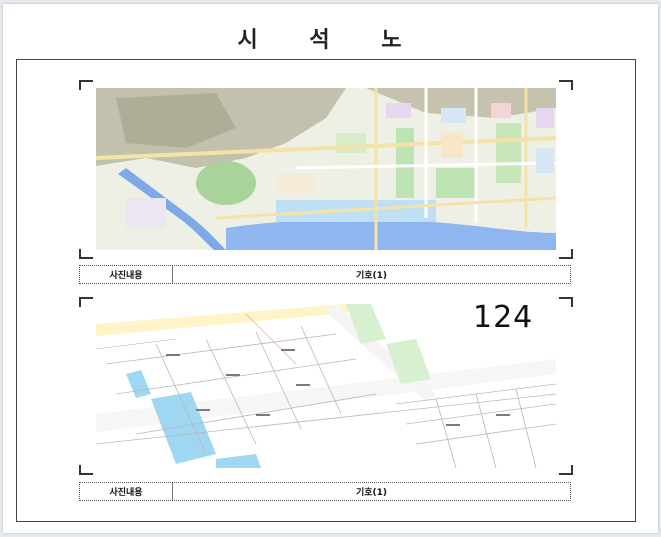 The image size is (661, 537). Describe the element at coordinates (330, 40) in the screenshot. I see `page-title: 시 석 노` at that location.